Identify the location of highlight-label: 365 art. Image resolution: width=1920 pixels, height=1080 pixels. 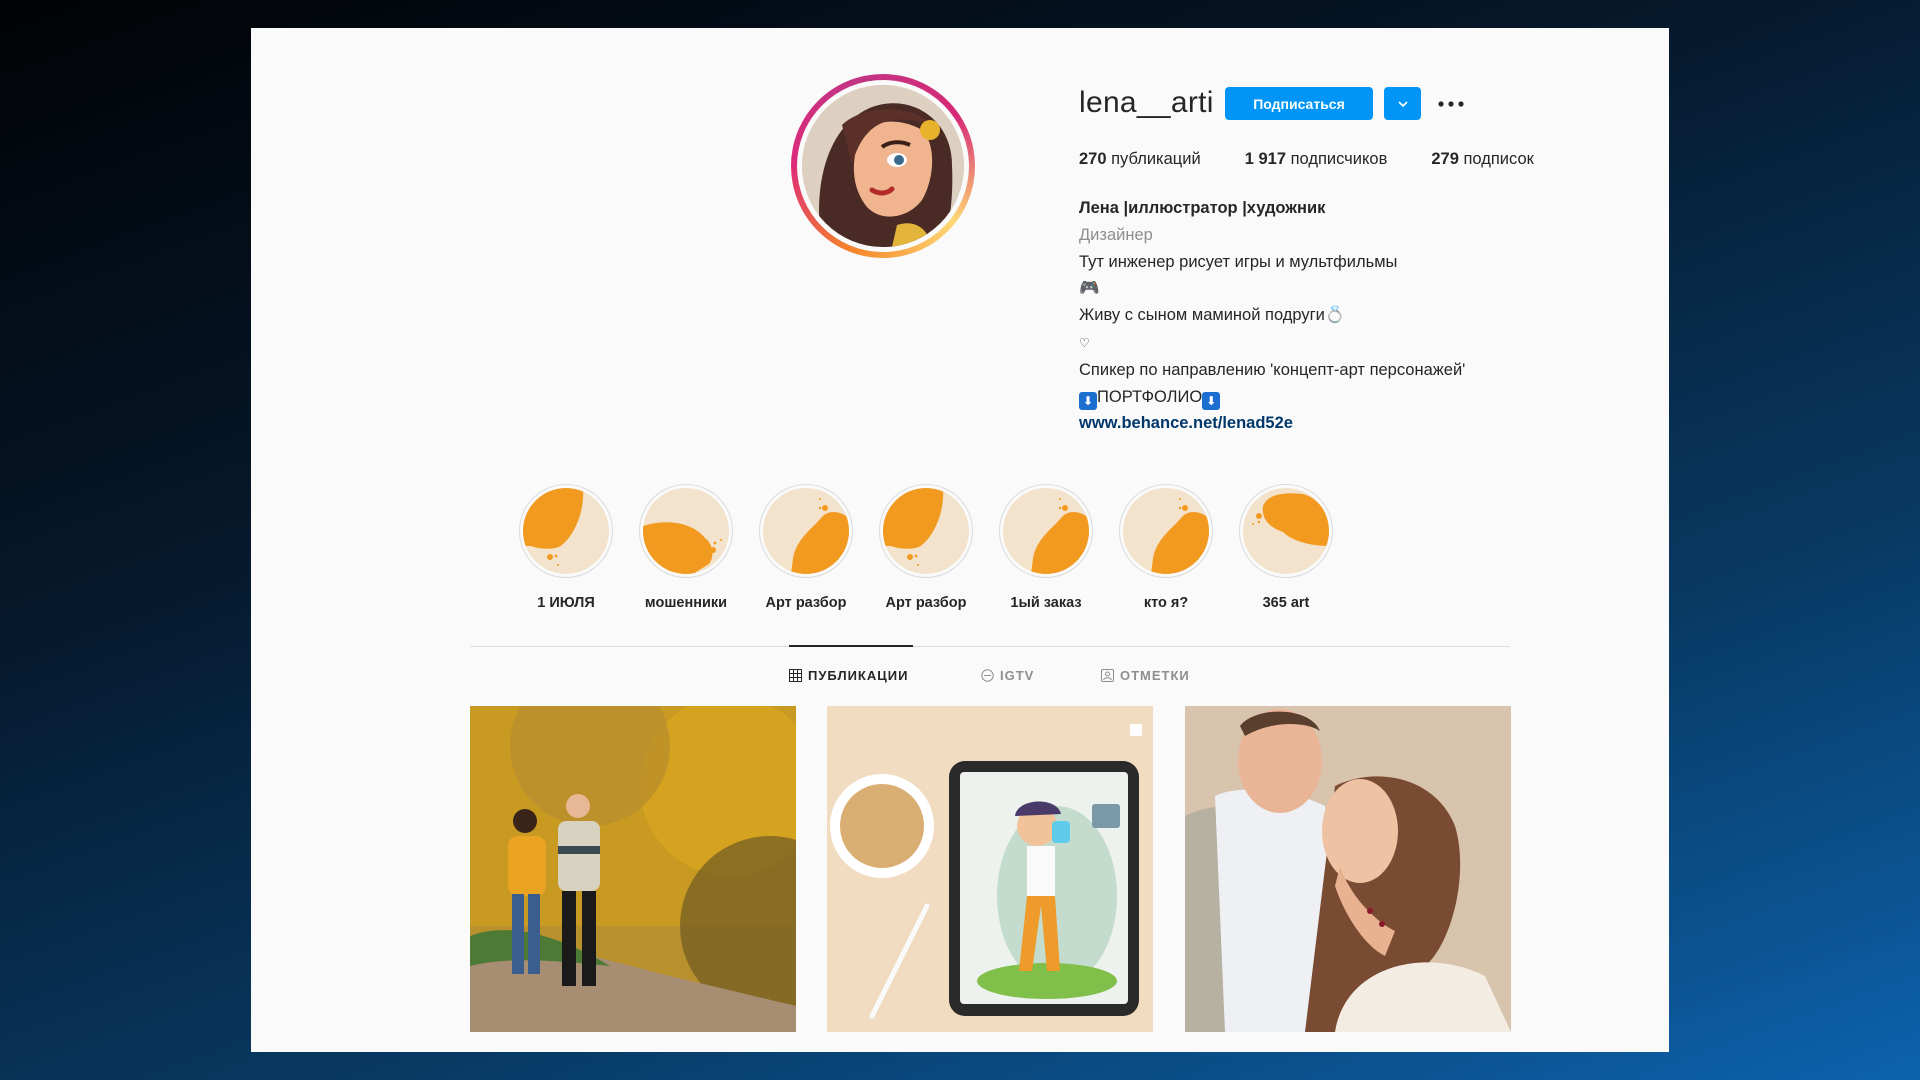
(1286, 603).